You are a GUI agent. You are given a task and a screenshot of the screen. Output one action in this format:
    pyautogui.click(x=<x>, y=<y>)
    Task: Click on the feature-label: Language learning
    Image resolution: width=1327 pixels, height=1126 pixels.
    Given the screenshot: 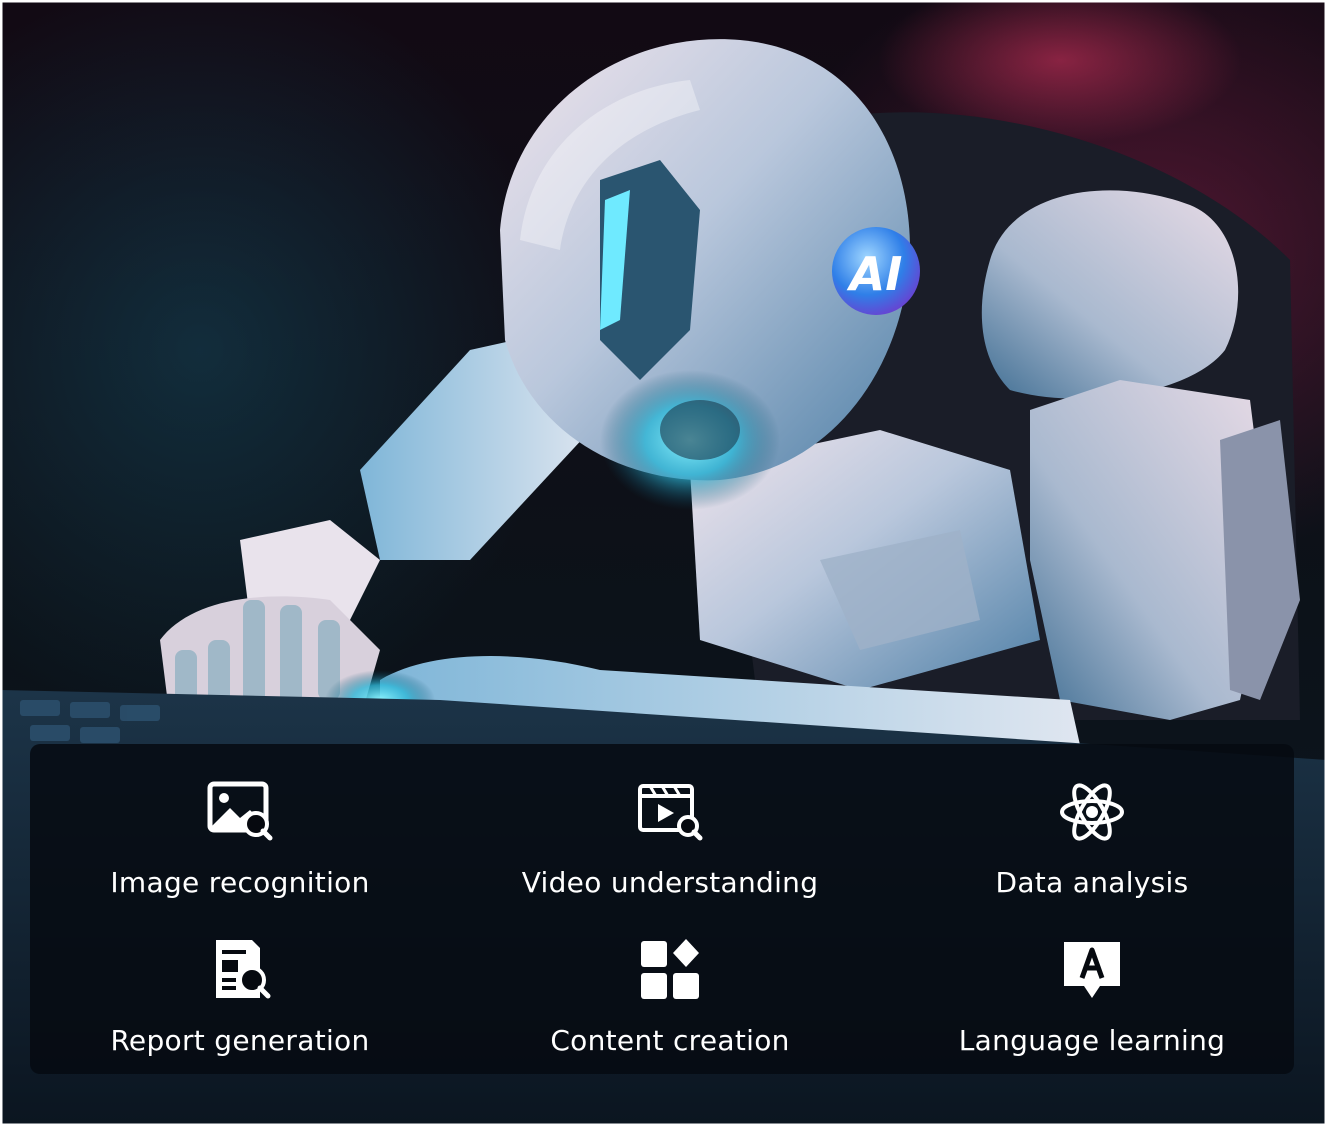 What is the action you would take?
    pyautogui.click(x=1092, y=1040)
    